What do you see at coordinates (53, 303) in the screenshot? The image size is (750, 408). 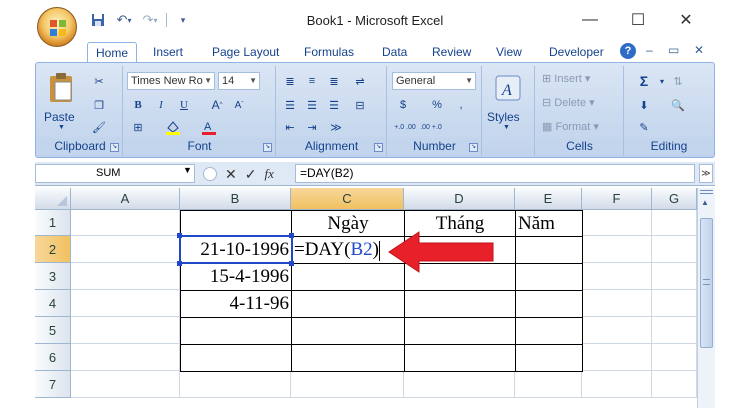 I see `row-header-4: 4` at bounding box center [53, 303].